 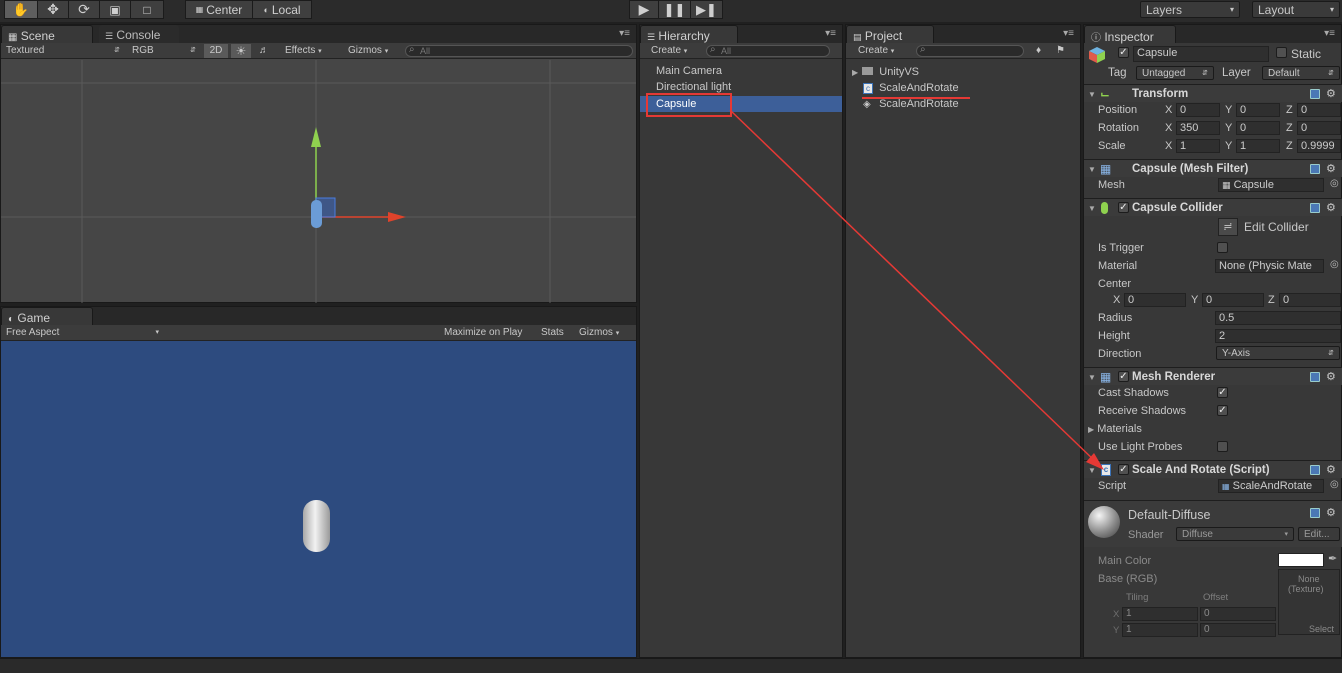 I want to click on tiling-x-field: 1, so click(x=1160, y=614).